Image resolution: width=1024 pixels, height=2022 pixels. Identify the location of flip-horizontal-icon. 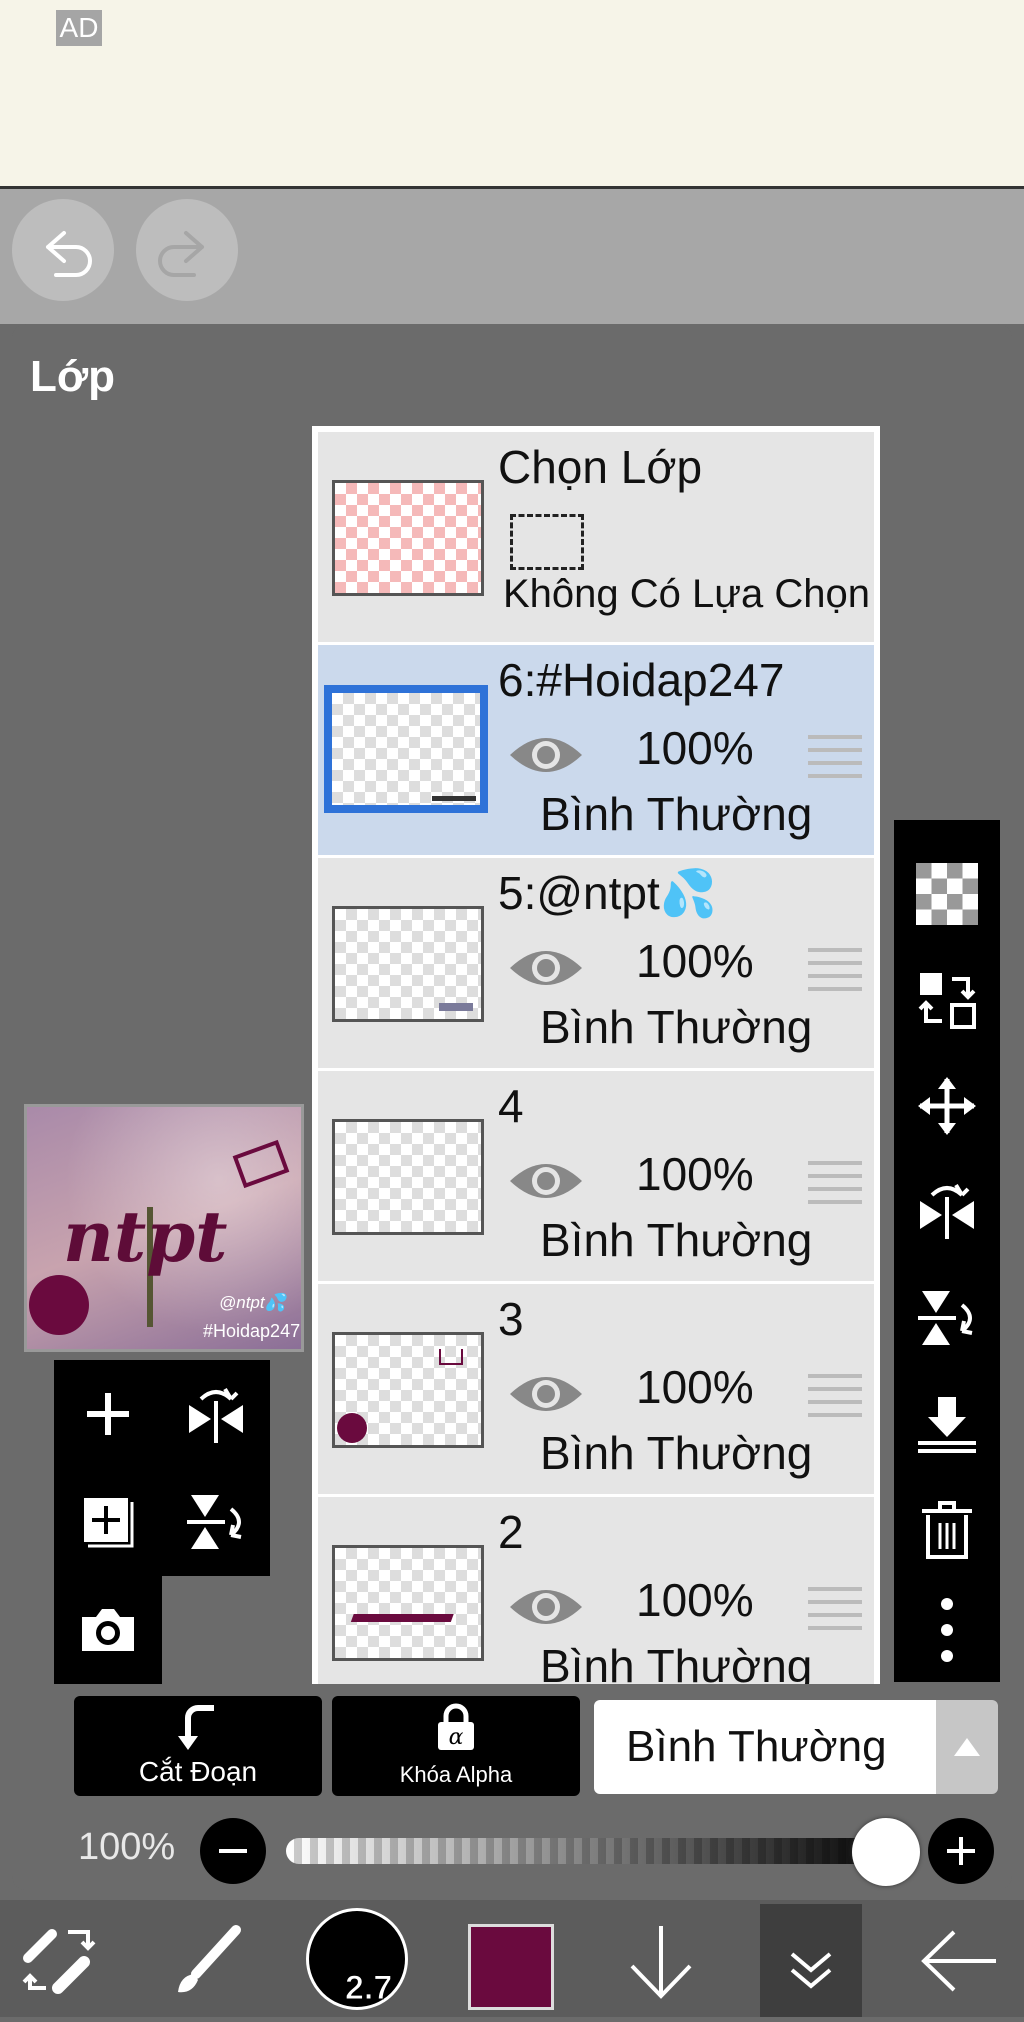
(216, 1415).